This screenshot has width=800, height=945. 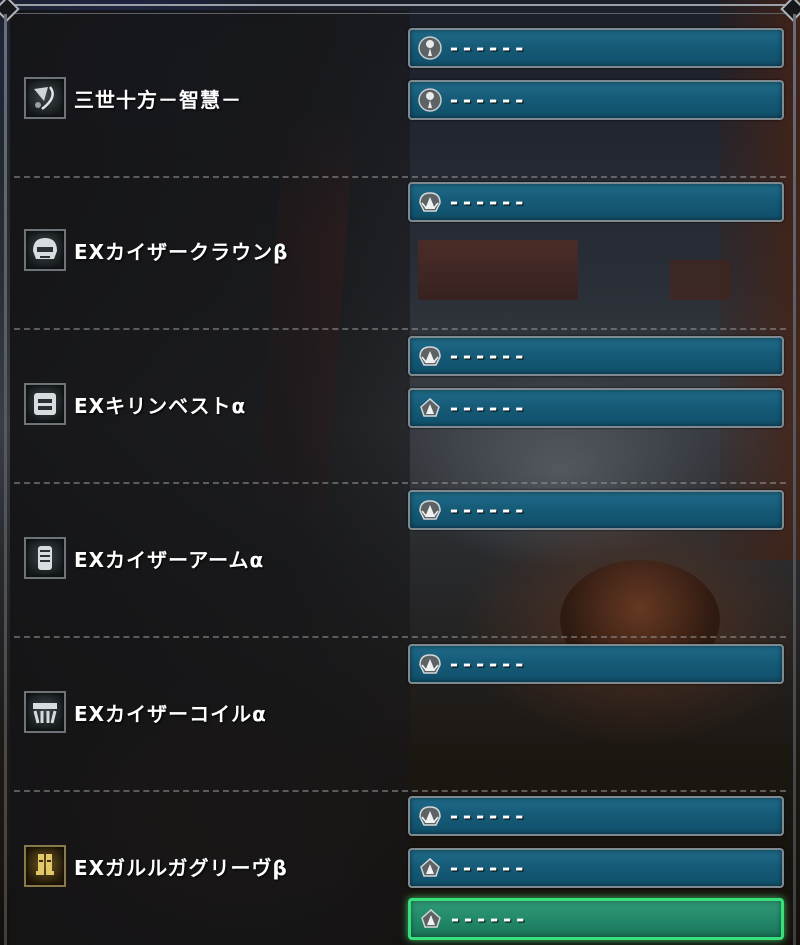 What do you see at coordinates (400, 9) in the screenshot?
I see `window-frame-top` at bounding box center [400, 9].